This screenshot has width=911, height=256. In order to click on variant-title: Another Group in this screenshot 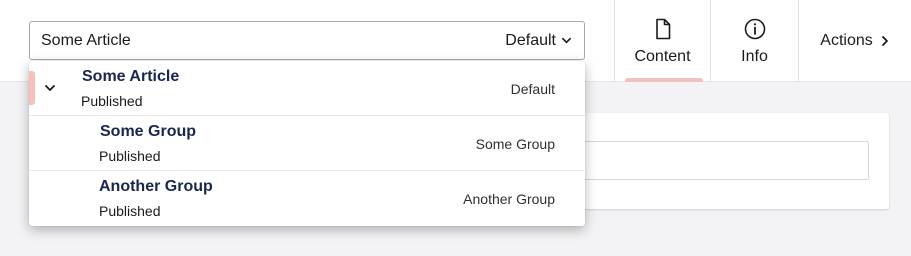, I will do `click(156, 186)`.